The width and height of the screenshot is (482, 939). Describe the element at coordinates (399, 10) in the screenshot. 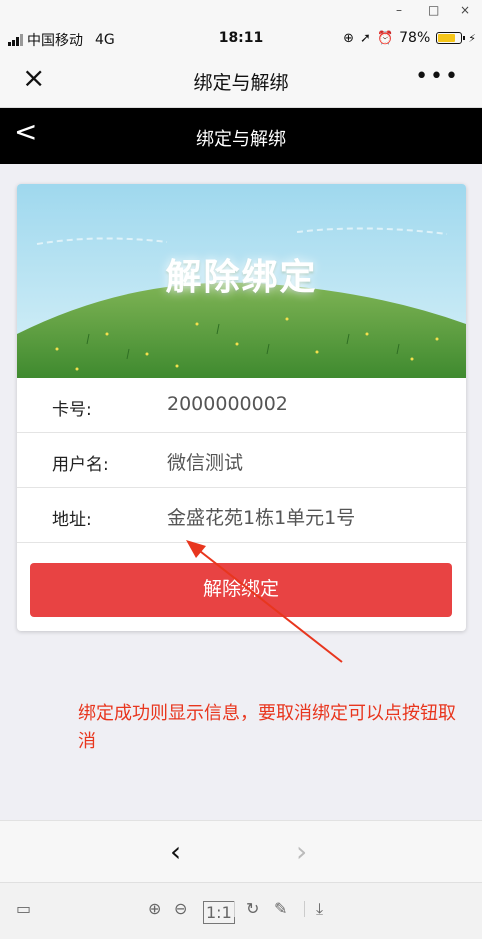

I see `minimize-icon: –` at that location.